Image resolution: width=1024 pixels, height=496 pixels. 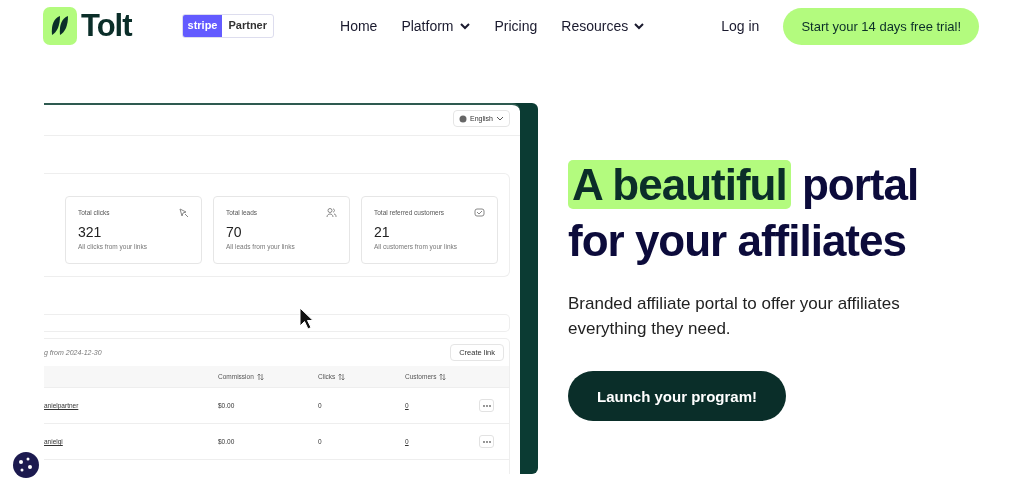 What do you see at coordinates (234, 232) in the screenshot?
I see `stat-value: 70` at bounding box center [234, 232].